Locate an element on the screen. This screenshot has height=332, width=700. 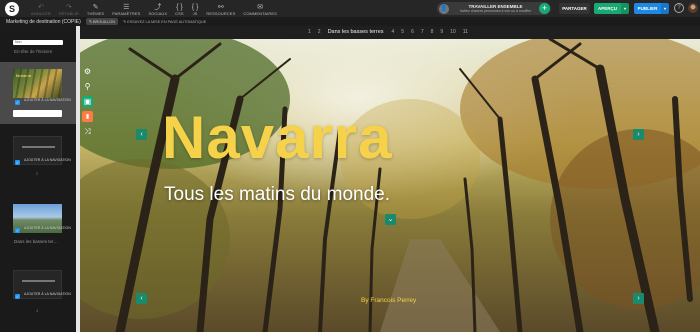
themes-icon: ✎ is located at coordinates (95, 7).